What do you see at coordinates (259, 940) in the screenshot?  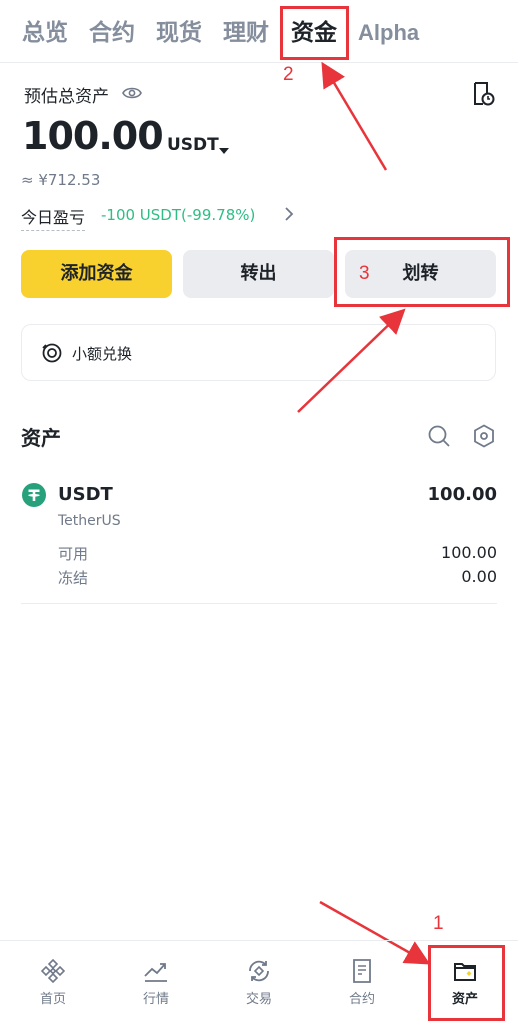 I see `bottom-nav-divider` at bounding box center [259, 940].